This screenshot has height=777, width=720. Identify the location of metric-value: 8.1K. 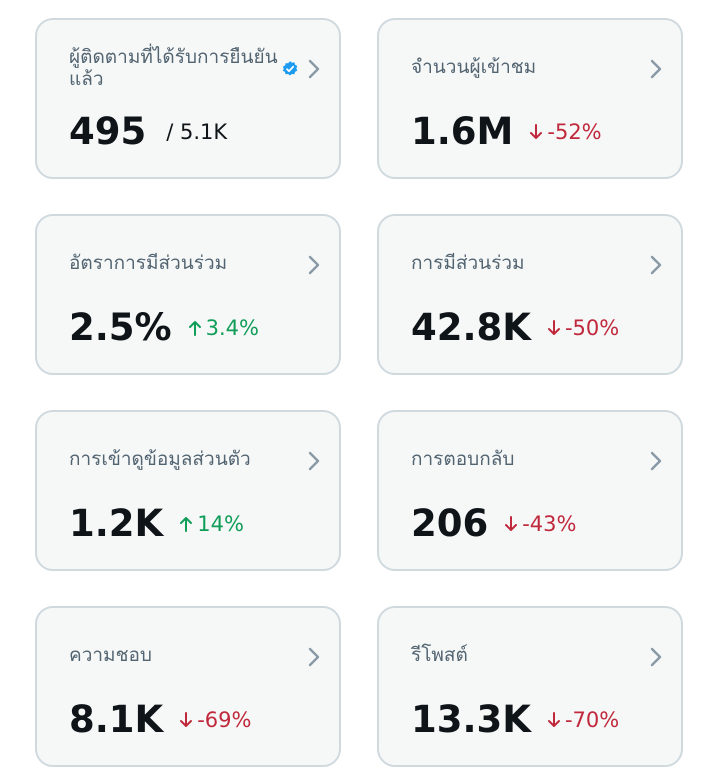
(116, 719).